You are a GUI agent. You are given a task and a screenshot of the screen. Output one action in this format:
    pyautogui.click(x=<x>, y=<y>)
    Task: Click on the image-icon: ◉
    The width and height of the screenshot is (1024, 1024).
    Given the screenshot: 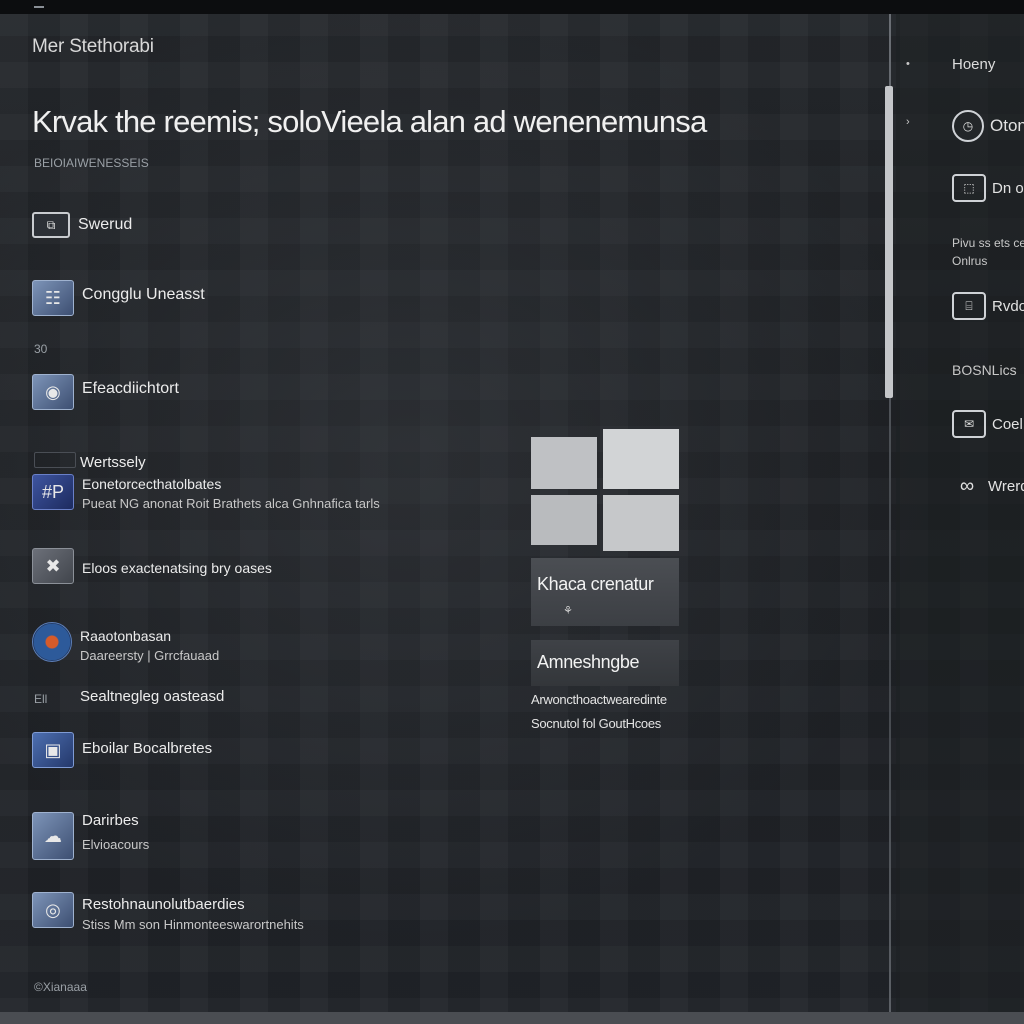 What is the action you would take?
    pyautogui.click(x=53, y=392)
    